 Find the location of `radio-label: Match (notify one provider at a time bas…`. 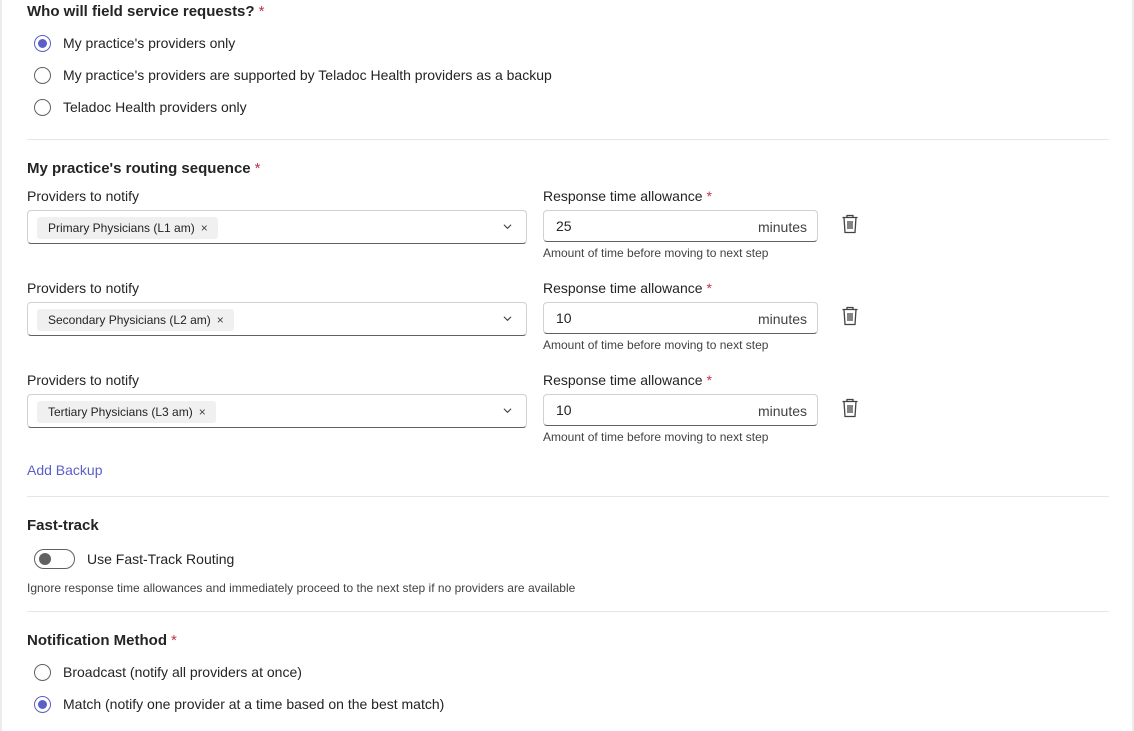

radio-label: Match (notify one provider at a time bas… is located at coordinates (254, 704).